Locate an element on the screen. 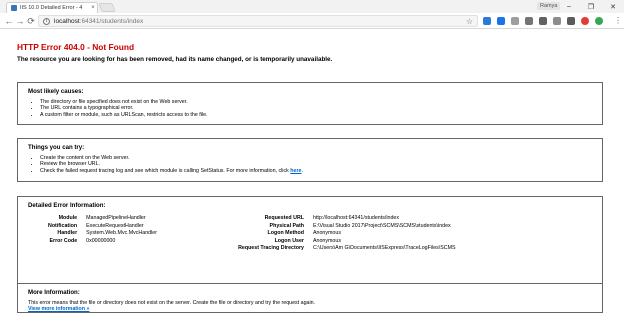  extension-record-icon is located at coordinates (585, 21).